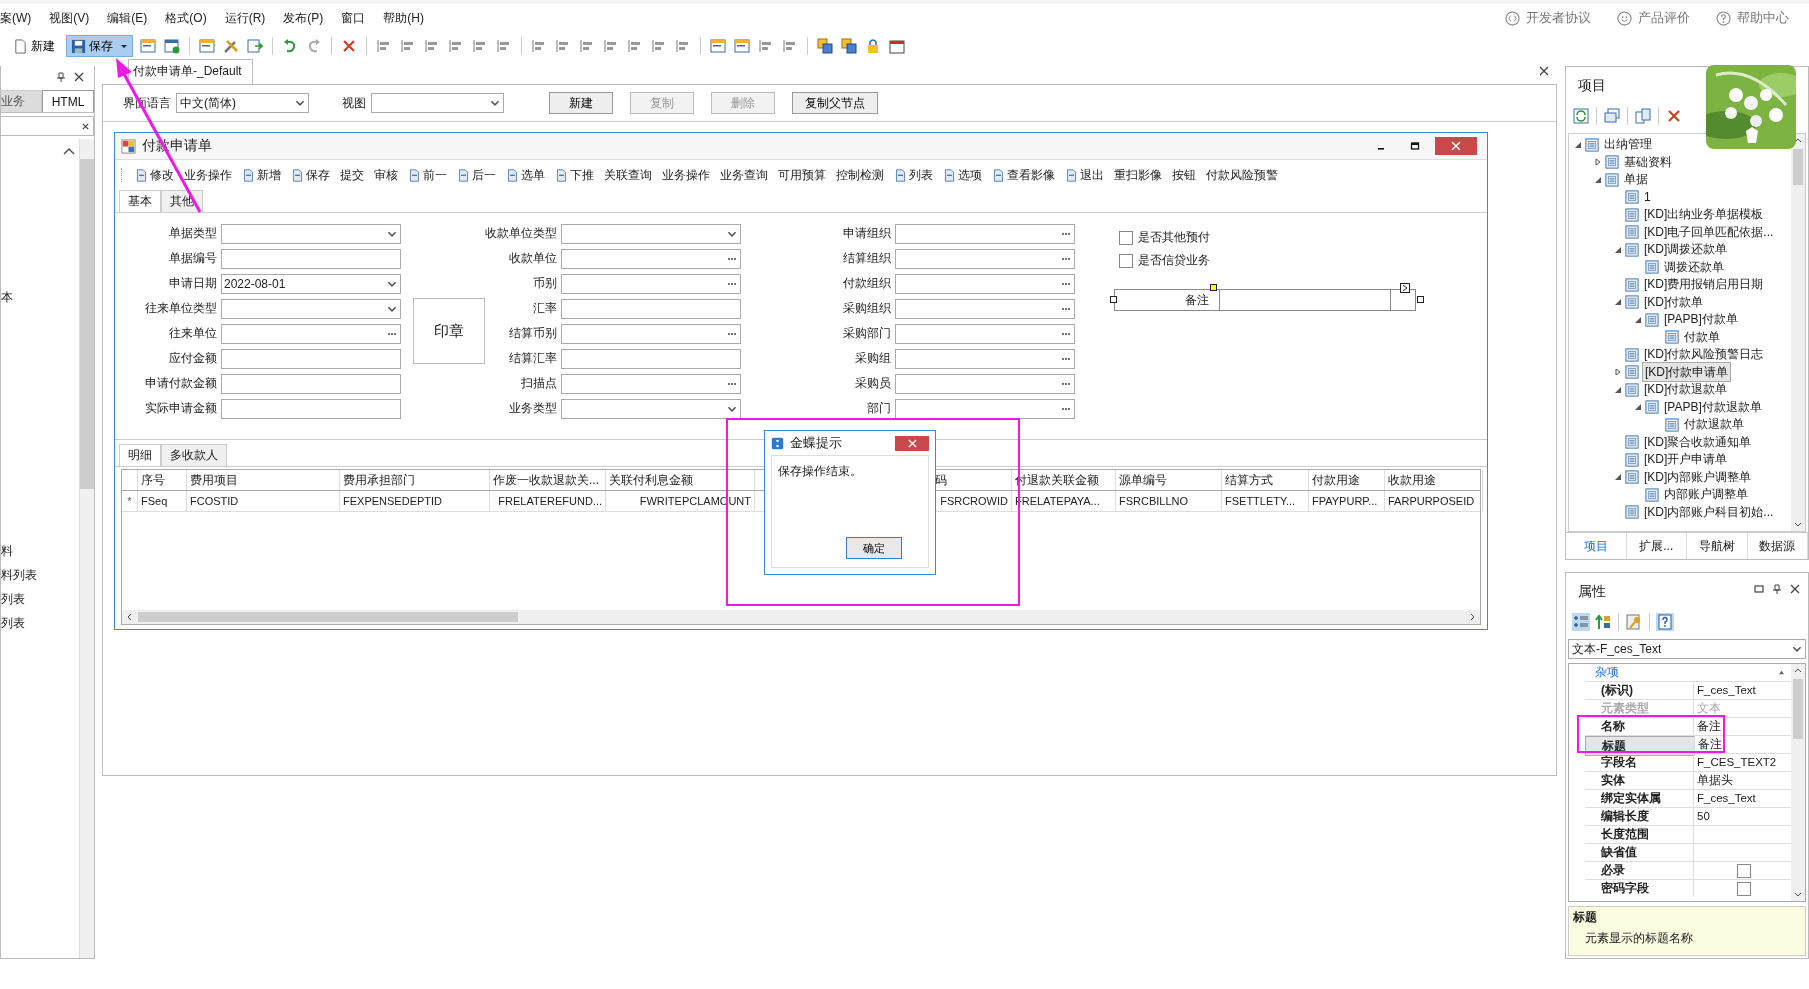  What do you see at coordinates (386, 175) in the screenshot?
I see `toolbar-item: 审核` at bounding box center [386, 175].